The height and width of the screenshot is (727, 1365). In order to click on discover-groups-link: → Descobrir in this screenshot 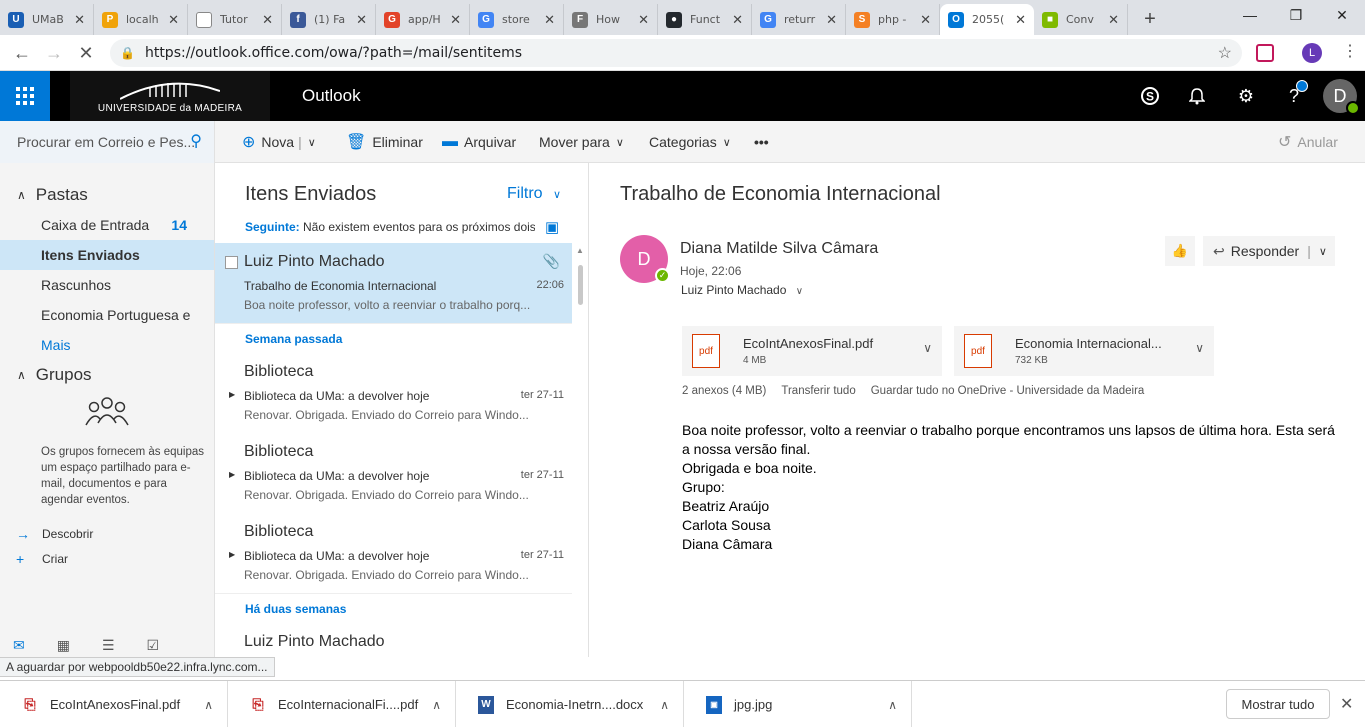, I will do `click(54, 534)`.